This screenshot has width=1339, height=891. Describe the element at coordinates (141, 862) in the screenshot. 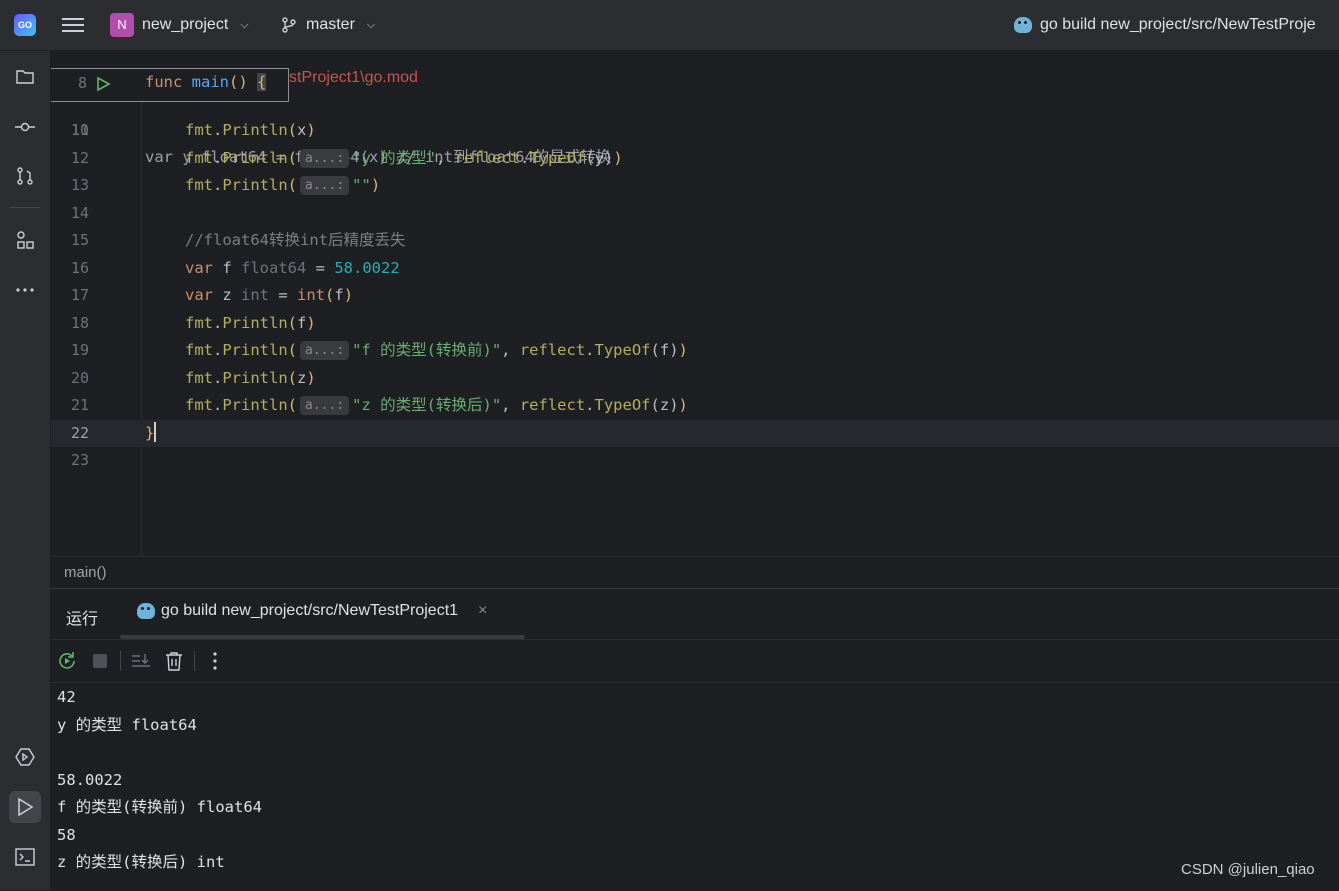

I see `console-line: z 的类型(转换后) int` at that location.